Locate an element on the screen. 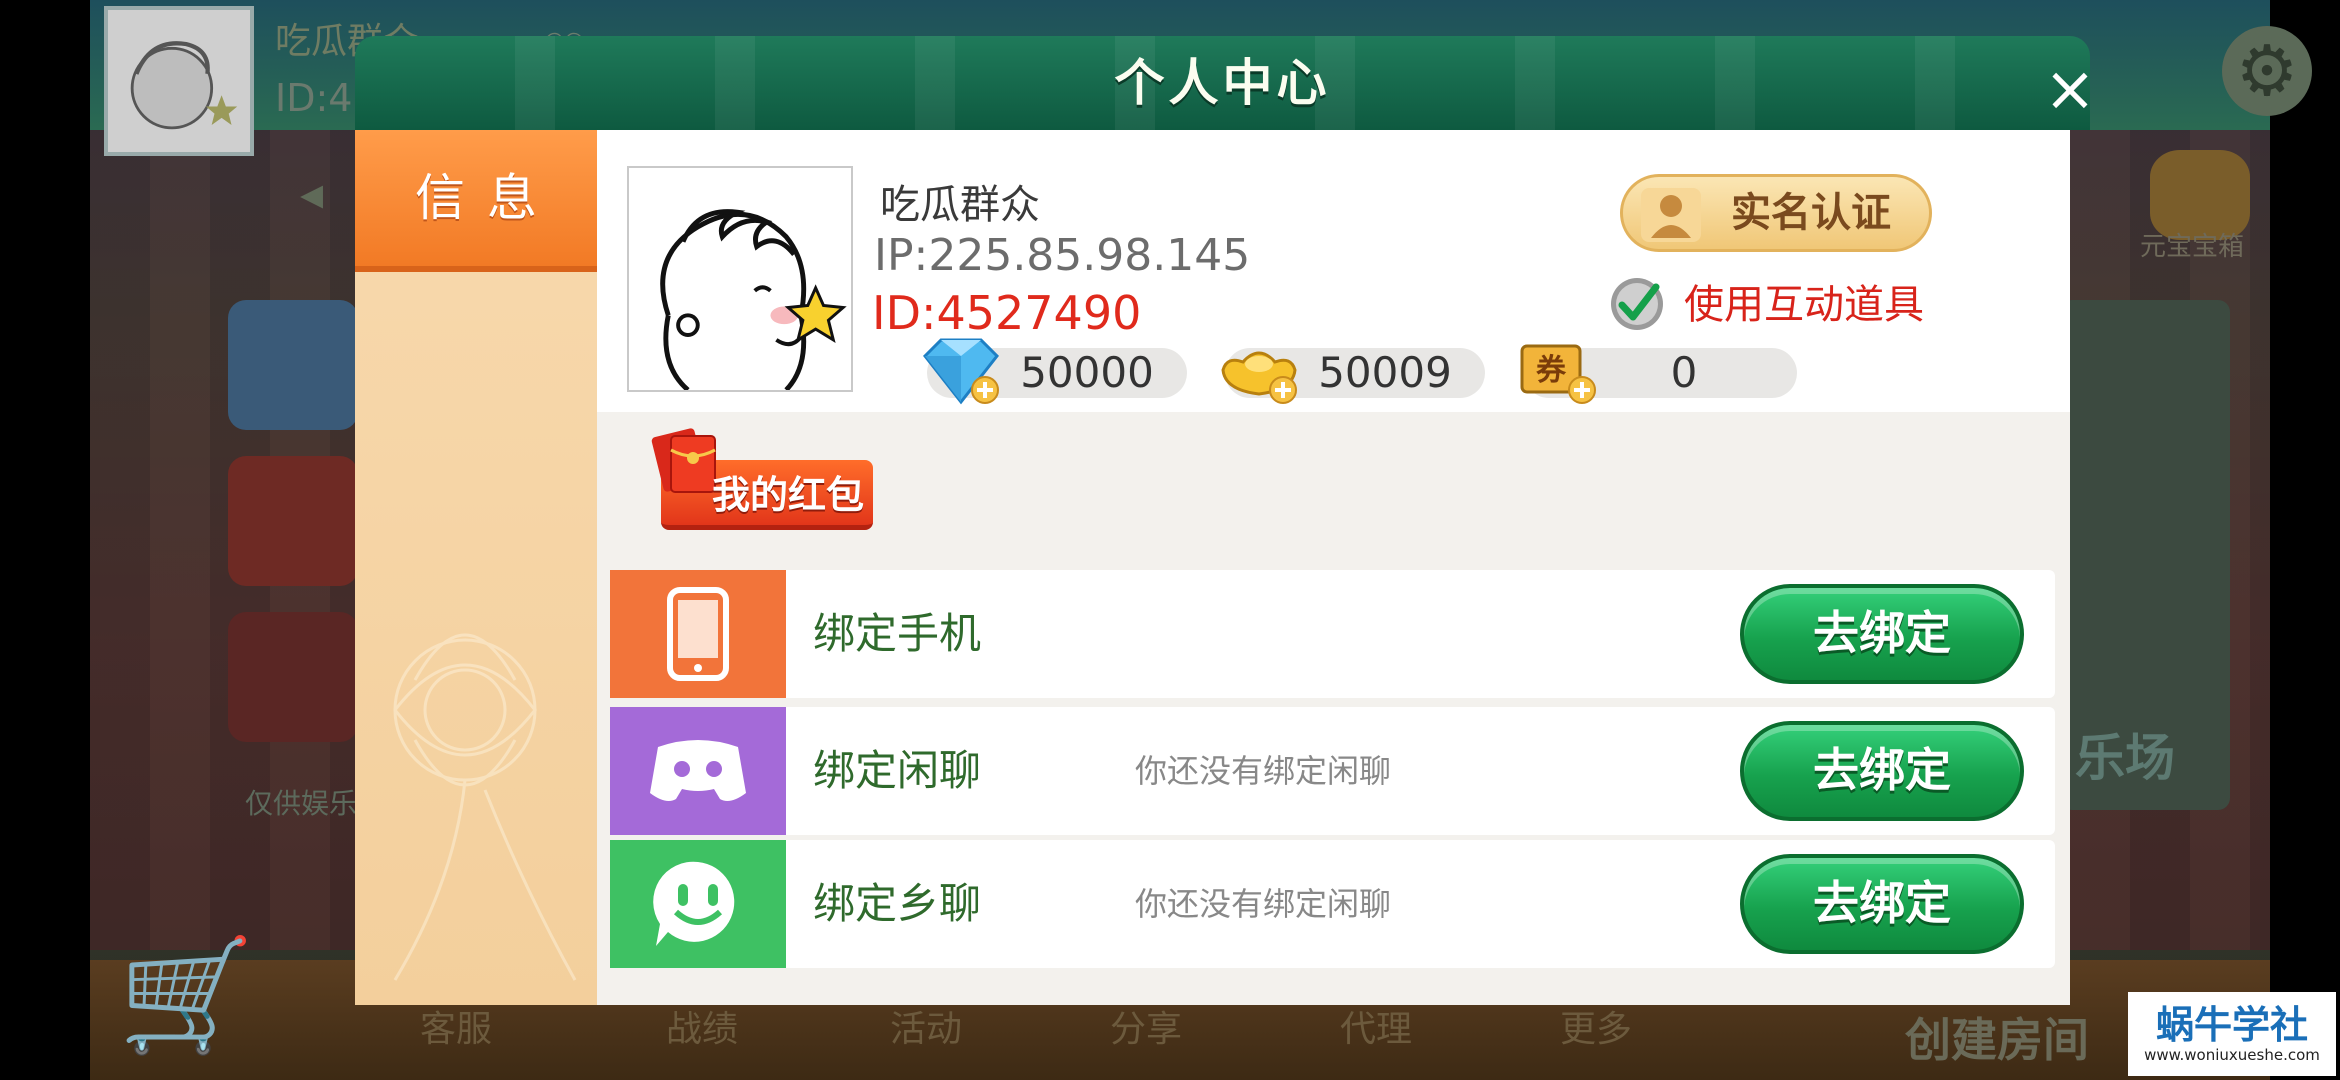  bind-phone-button-label: 去绑定 is located at coordinates (1882, 633).